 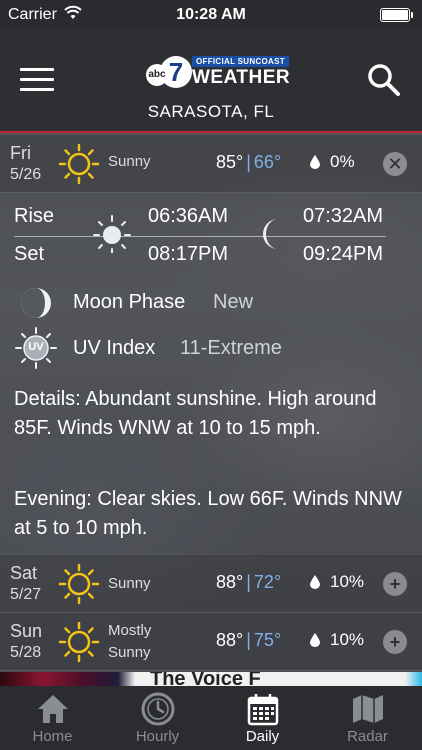 I want to click on low-temp: 72°, so click(x=267, y=582).